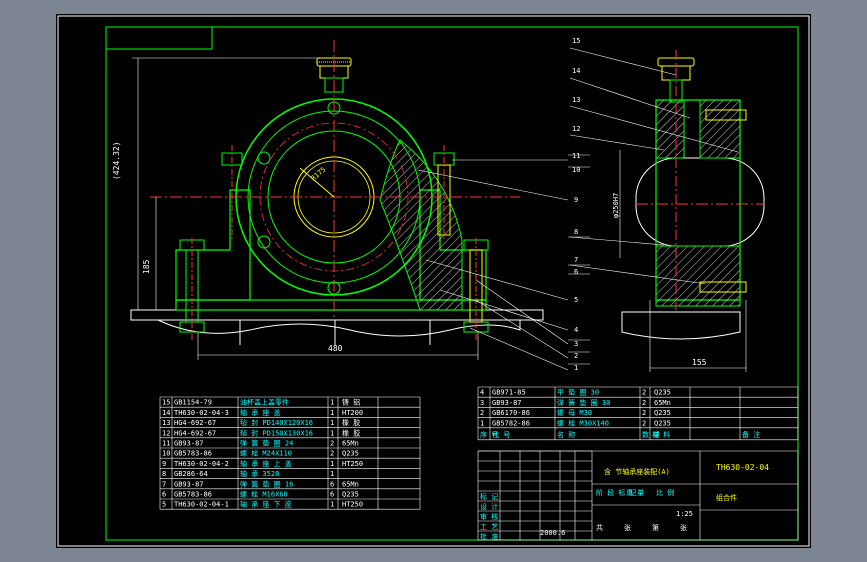 The image size is (867, 562). What do you see at coordinates (266, 443) in the screenshot?
I see `bom-cell-name: 弹 簧 垫 圈 24` at bounding box center [266, 443].